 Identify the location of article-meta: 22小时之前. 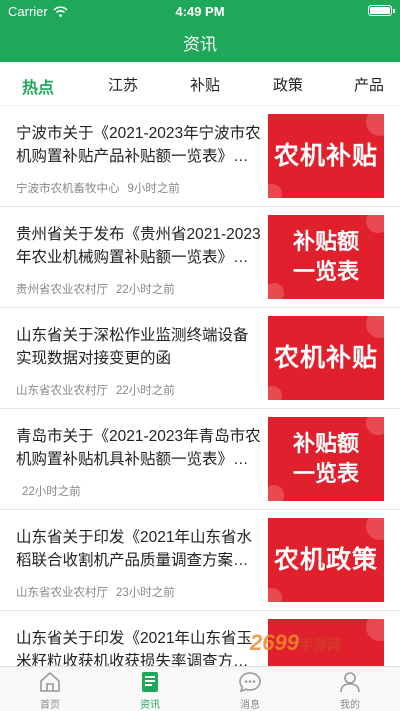
(51, 491).